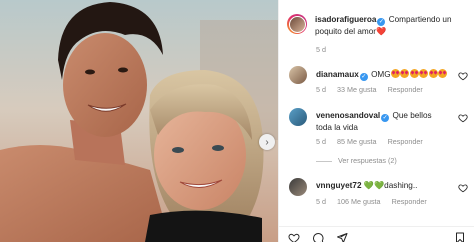 The image size is (474, 242). What do you see at coordinates (318, 237) in the screenshot?
I see `comment-icon` at bounding box center [318, 237].